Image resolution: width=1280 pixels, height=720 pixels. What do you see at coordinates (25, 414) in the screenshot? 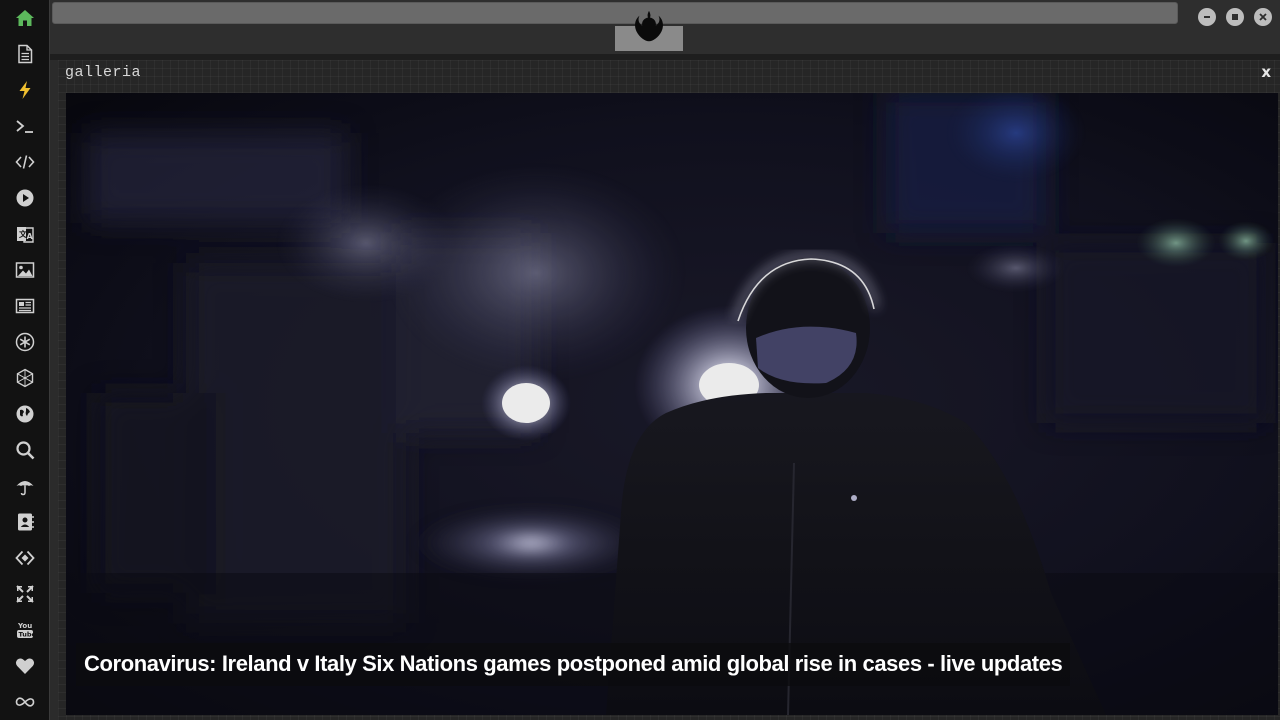
I see `globe-icon` at bounding box center [25, 414].